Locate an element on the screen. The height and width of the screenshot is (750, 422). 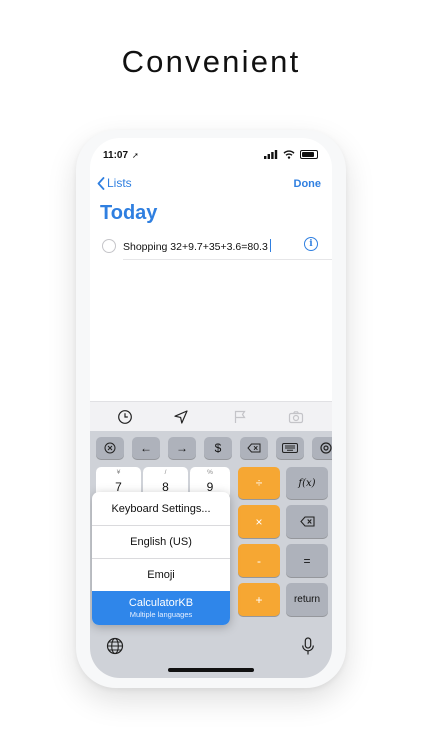
backspace-icon is located at coordinates (307, 521).